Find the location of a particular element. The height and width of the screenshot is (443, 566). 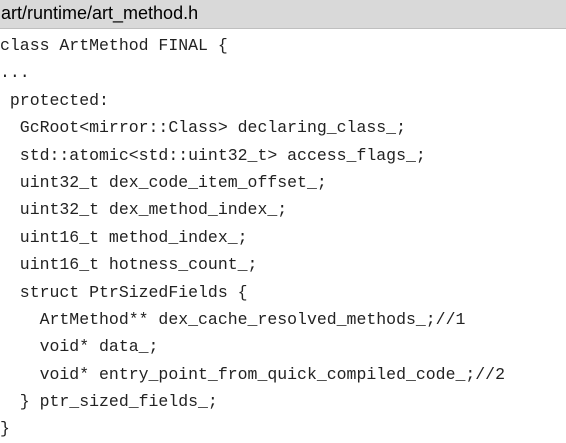

code-line: class ArtMethod FINAL { is located at coordinates (114, 45).